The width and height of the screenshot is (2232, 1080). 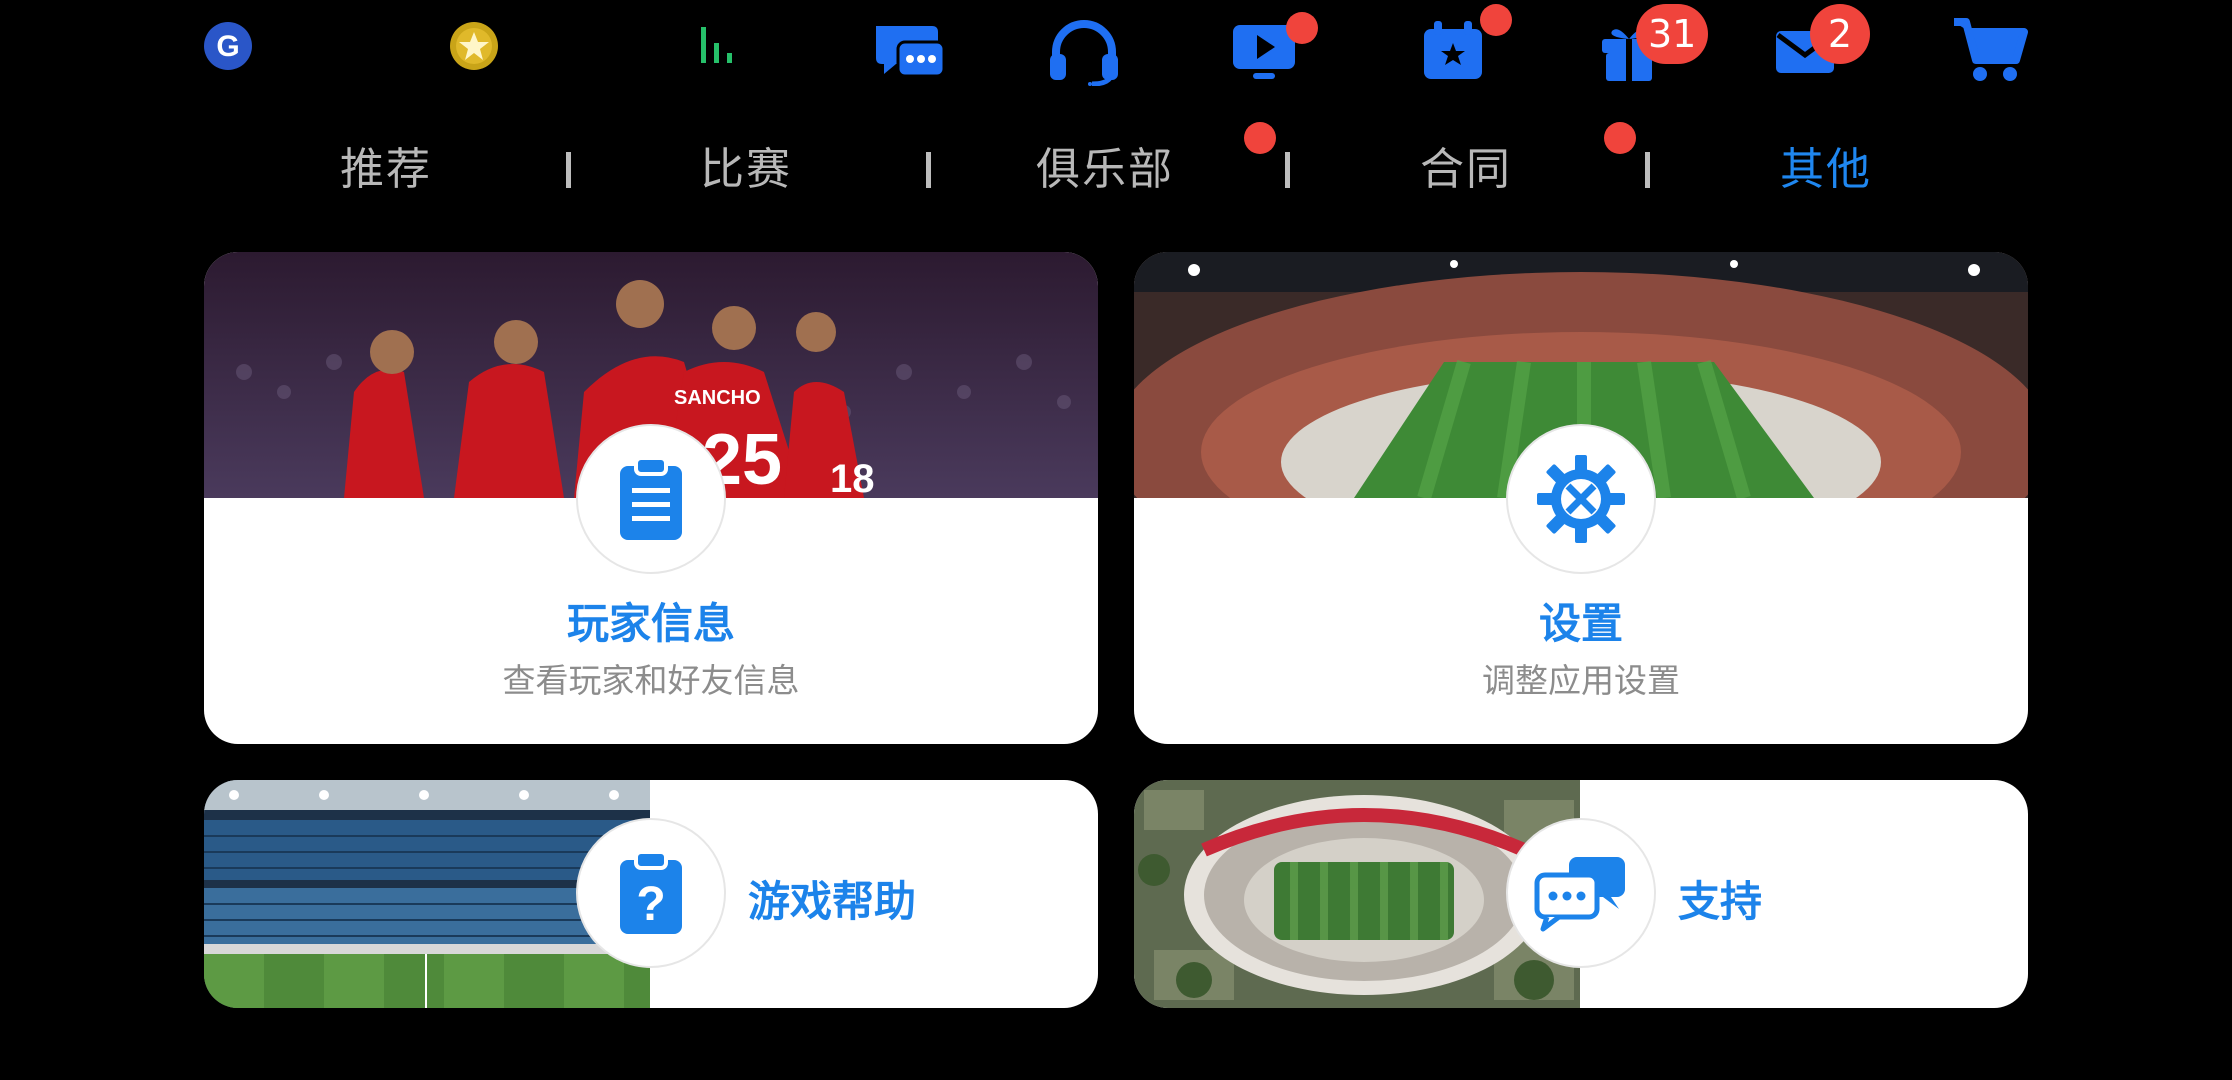 I want to click on google-icon: G, so click(x=228, y=46).